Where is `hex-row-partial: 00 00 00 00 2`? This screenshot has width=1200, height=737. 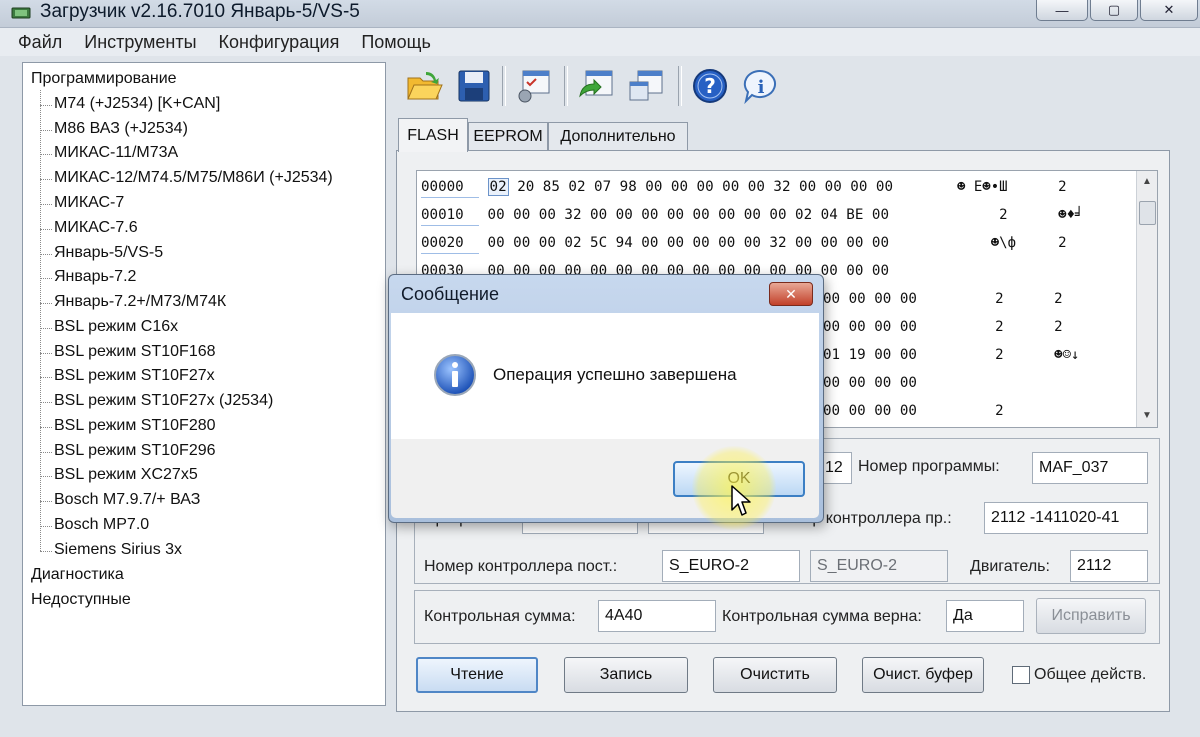
hex-row-partial: 00 00 00 00 2 is located at coordinates (913, 411).